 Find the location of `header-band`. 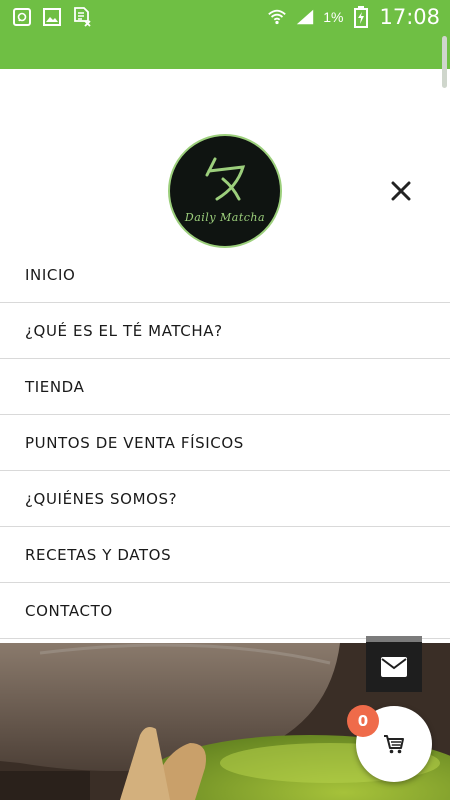

header-band is located at coordinates (225, 51).